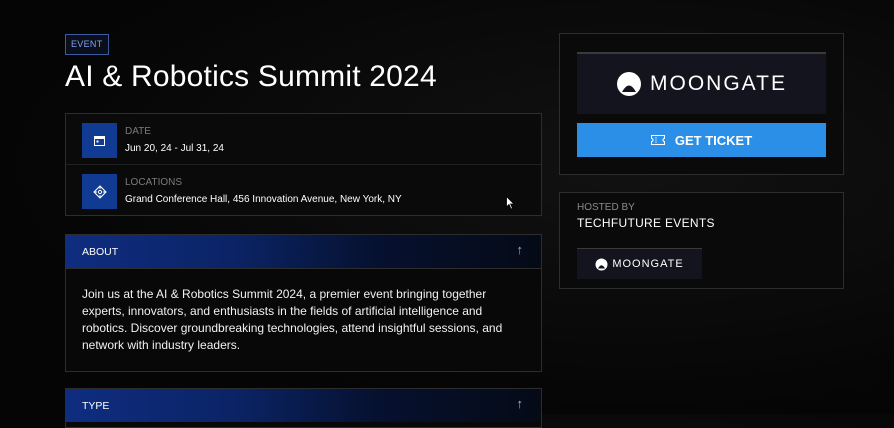 The width and height of the screenshot is (894, 428). I want to click on date-value: Jun 20, 24 - Jul 31, 24, so click(174, 148).